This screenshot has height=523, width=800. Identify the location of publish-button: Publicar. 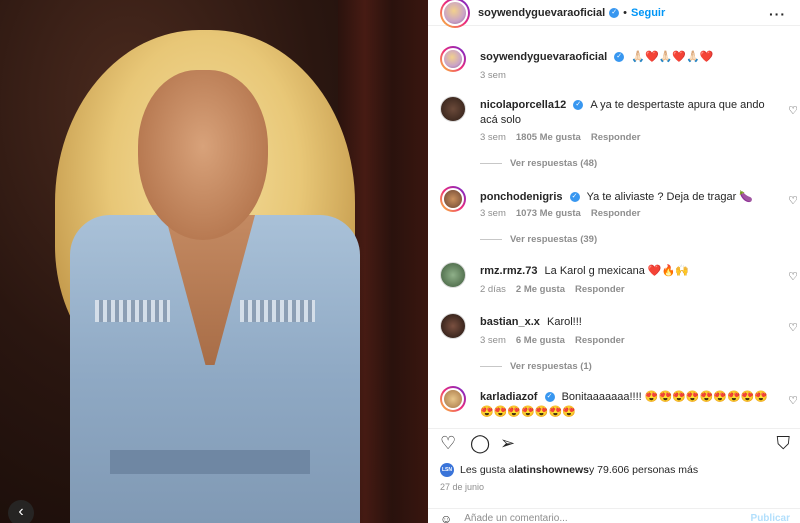
(770, 518).